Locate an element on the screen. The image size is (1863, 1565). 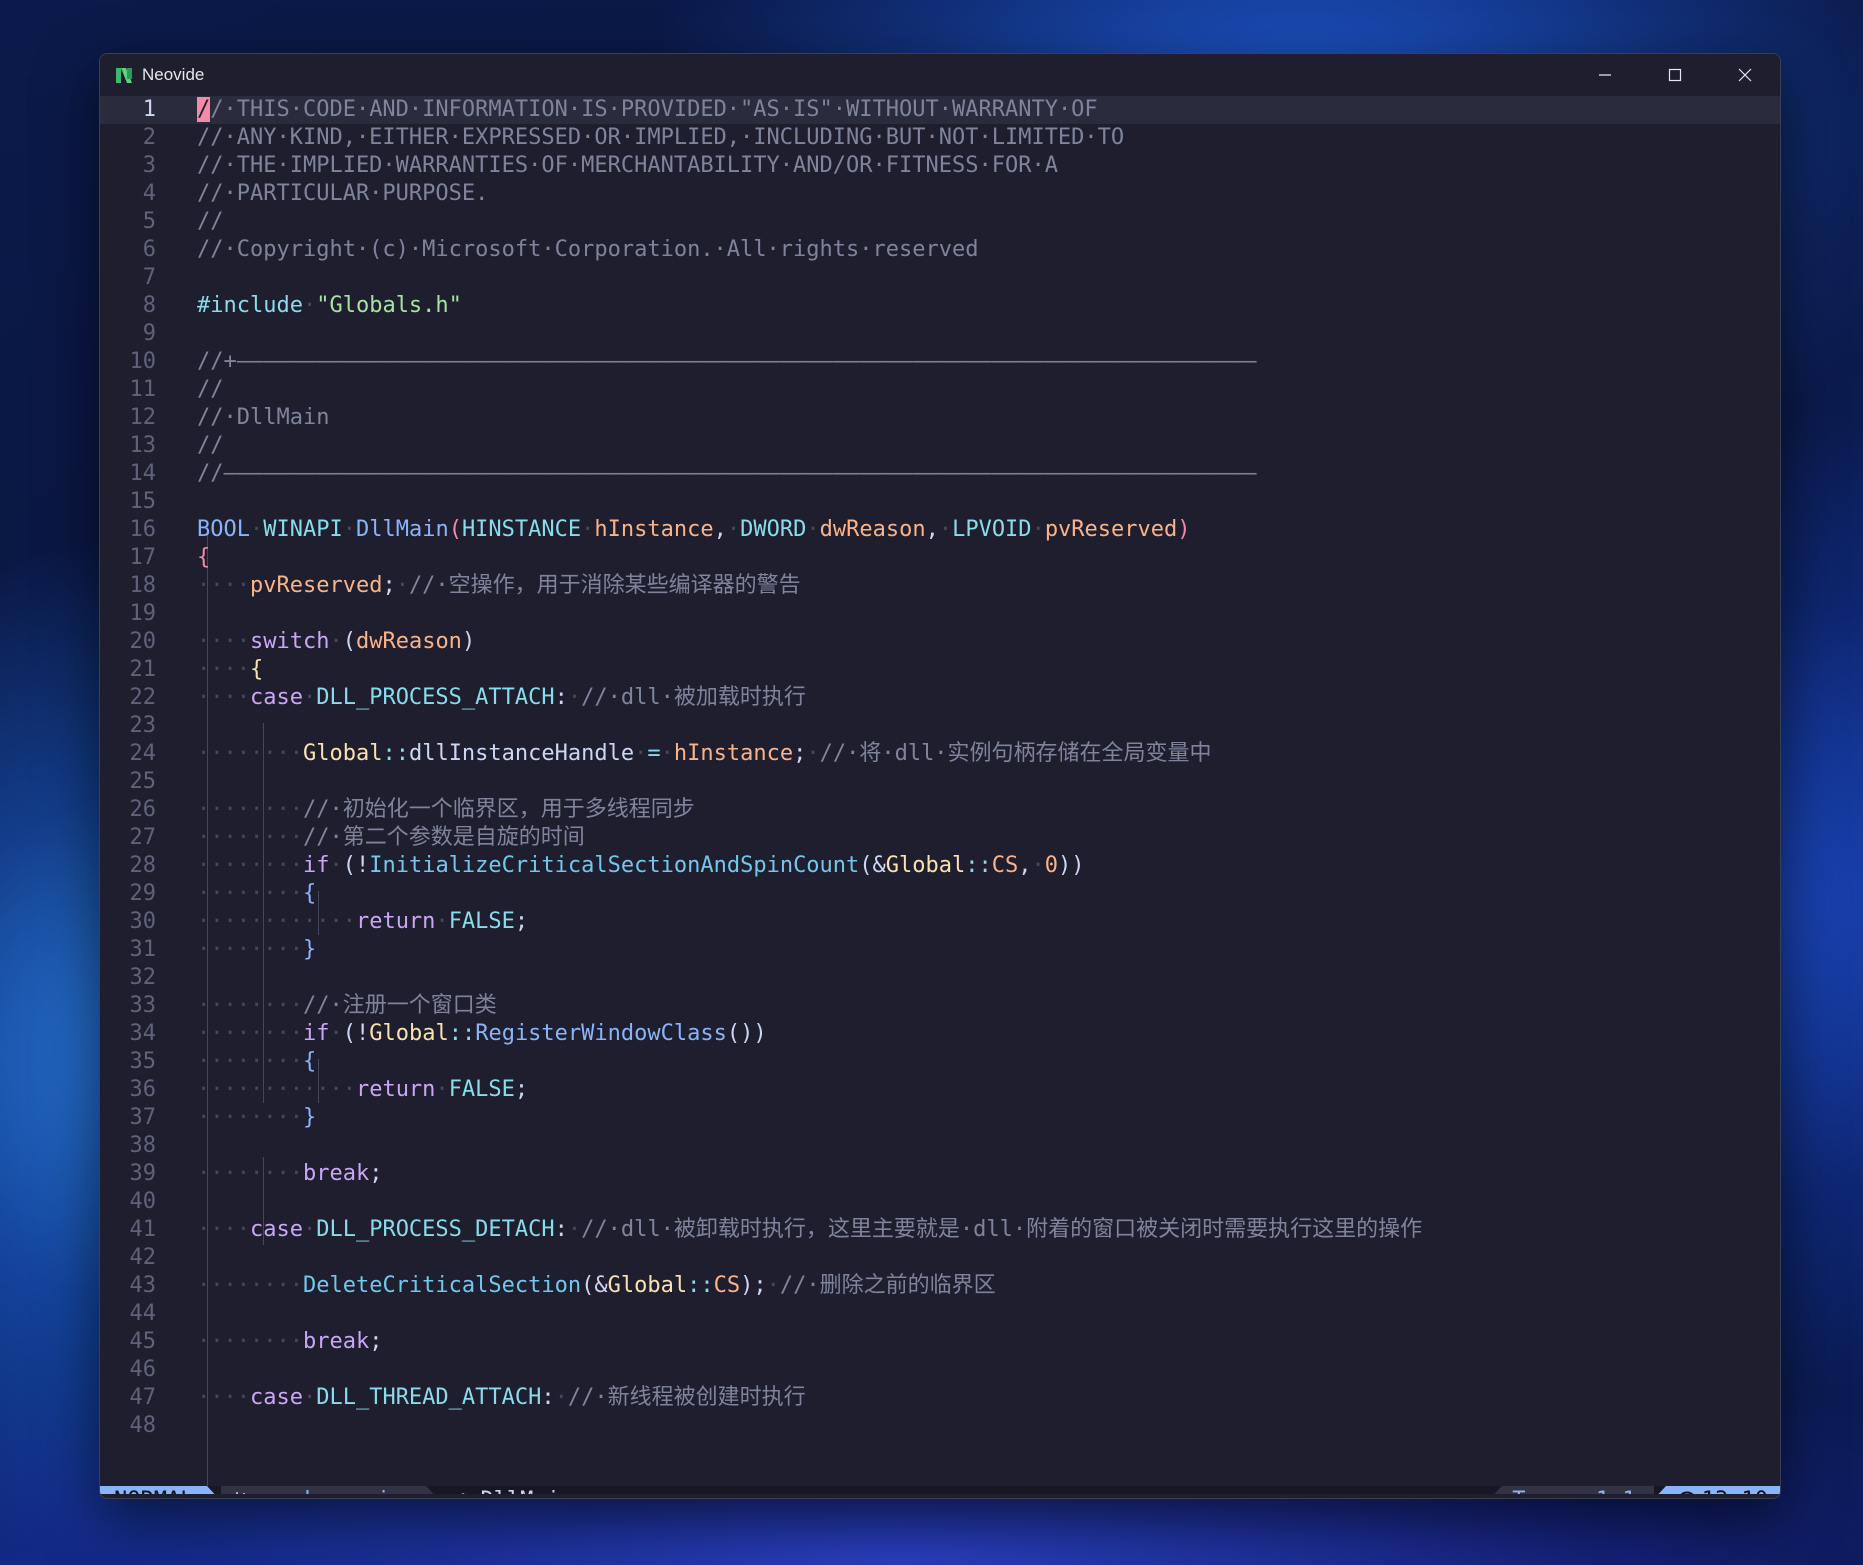
line-number: 14 is located at coordinates (143, 473).